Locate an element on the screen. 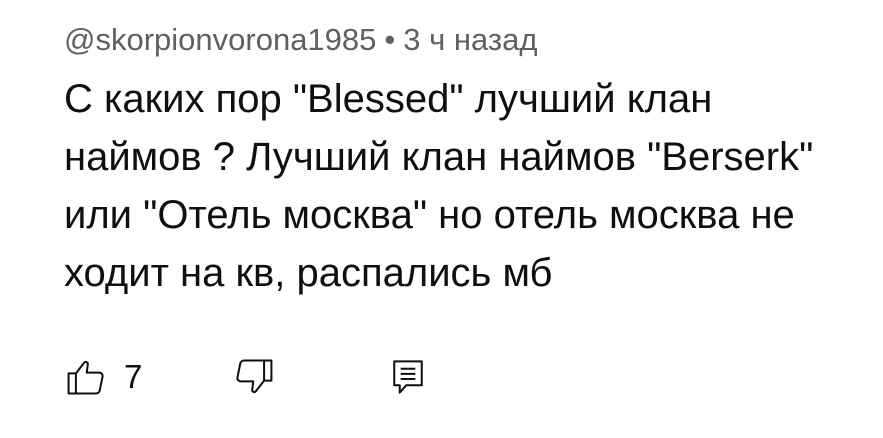  comment-text-line: наймов ? Лучший клан наймов "Berserk" is located at coordinates (439, 157).